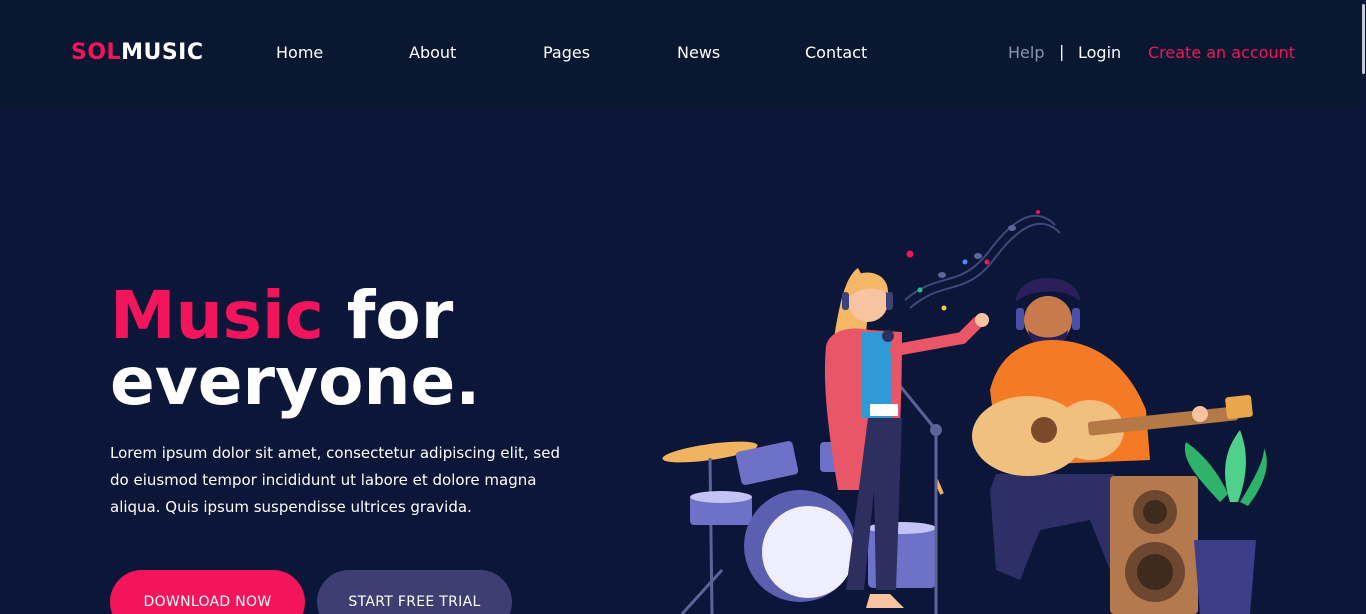  What do you see at coordinates (1154, 545) in the screenshot?
I see `speaker-illustration` at bounding box center [1154, 545].